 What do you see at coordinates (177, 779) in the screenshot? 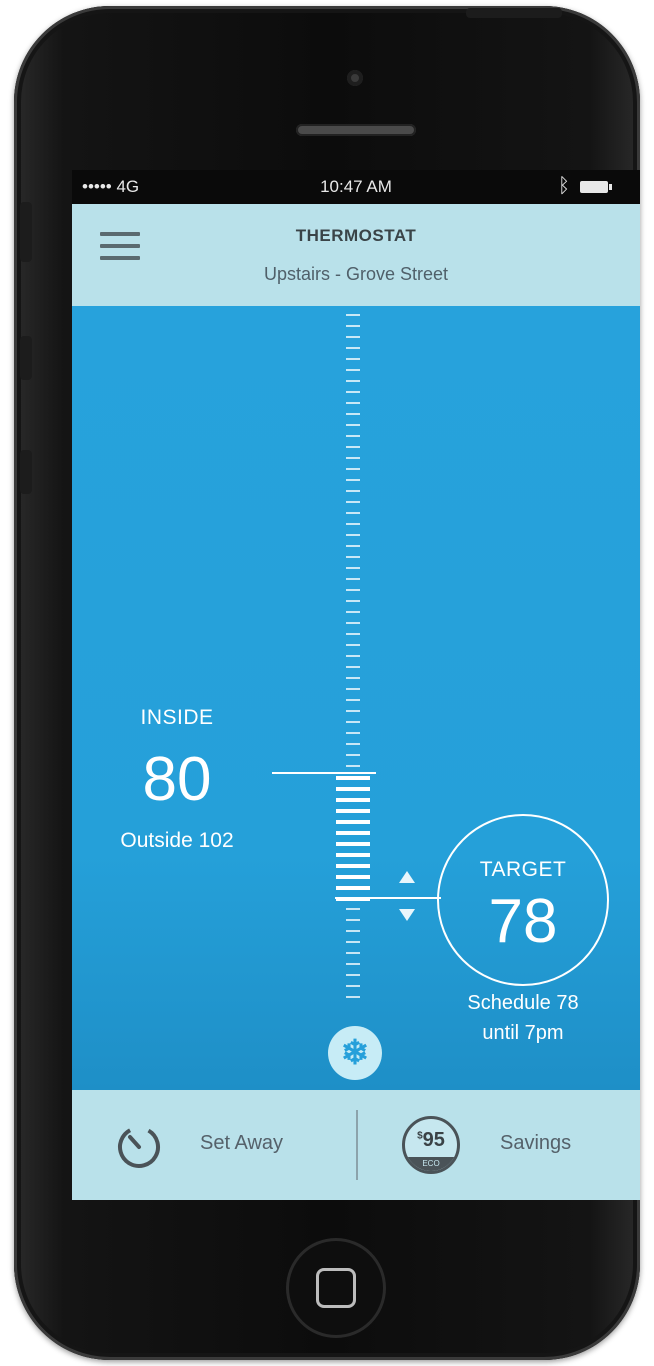
I see `inside-temperature: 80` at bounding box center [177, 779].